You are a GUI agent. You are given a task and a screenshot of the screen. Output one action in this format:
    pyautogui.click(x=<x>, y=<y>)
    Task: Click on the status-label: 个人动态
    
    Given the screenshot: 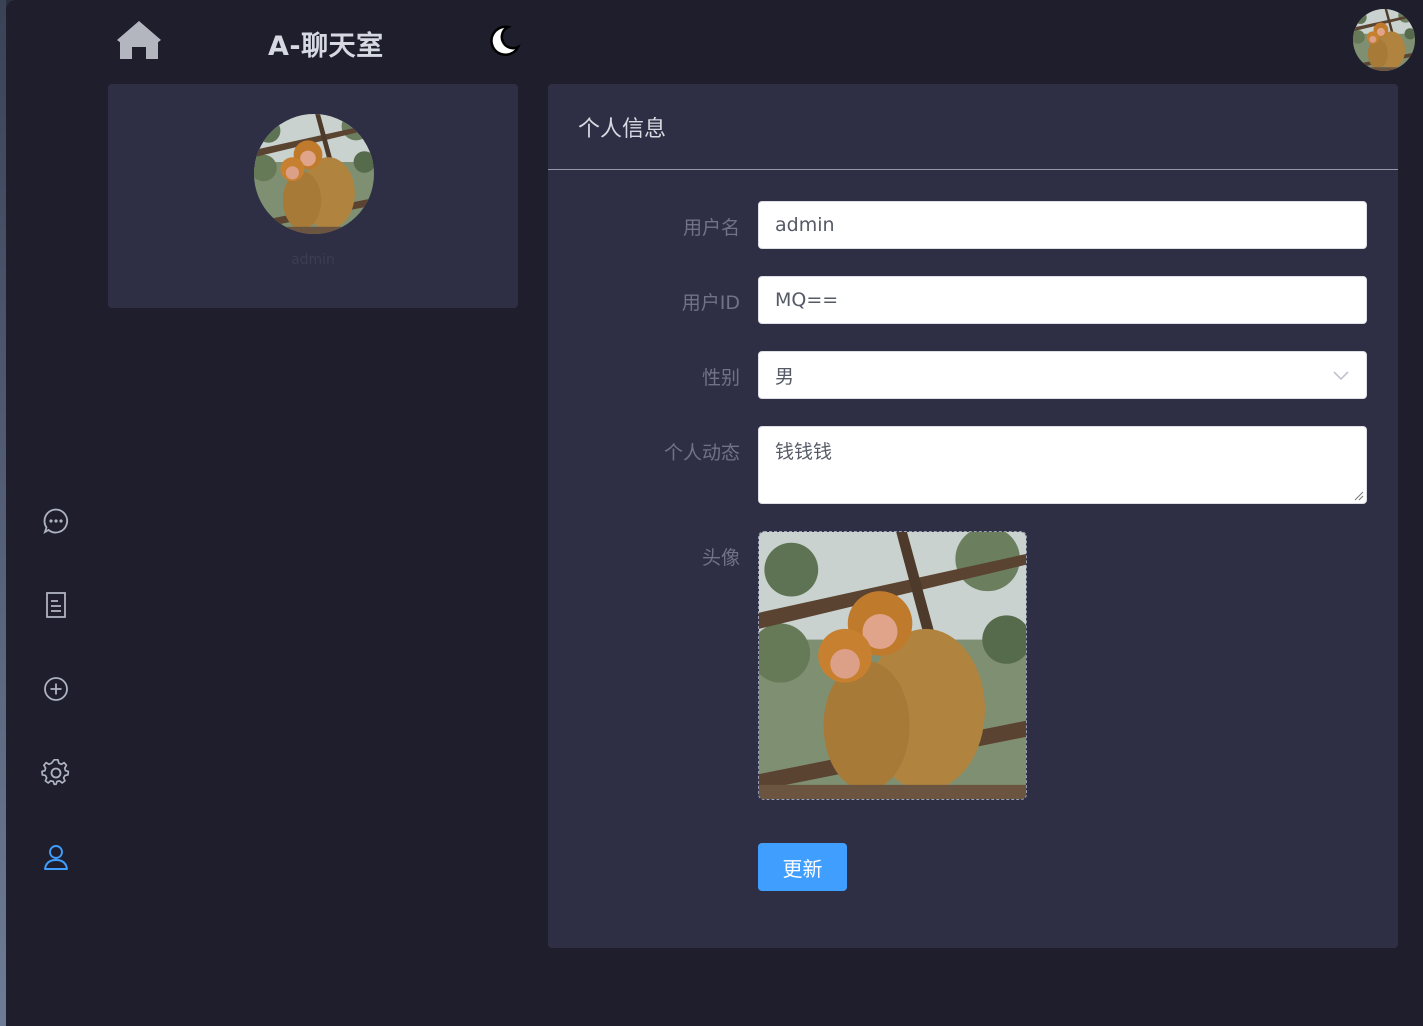 What is the action you would take?
    pyautogui.click(x=701, y=453)
    